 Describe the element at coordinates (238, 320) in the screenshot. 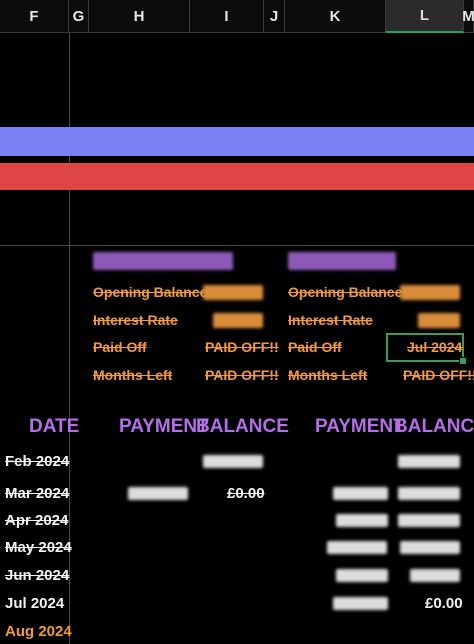

I see `interest-rate-value-redacted-left` at that location.